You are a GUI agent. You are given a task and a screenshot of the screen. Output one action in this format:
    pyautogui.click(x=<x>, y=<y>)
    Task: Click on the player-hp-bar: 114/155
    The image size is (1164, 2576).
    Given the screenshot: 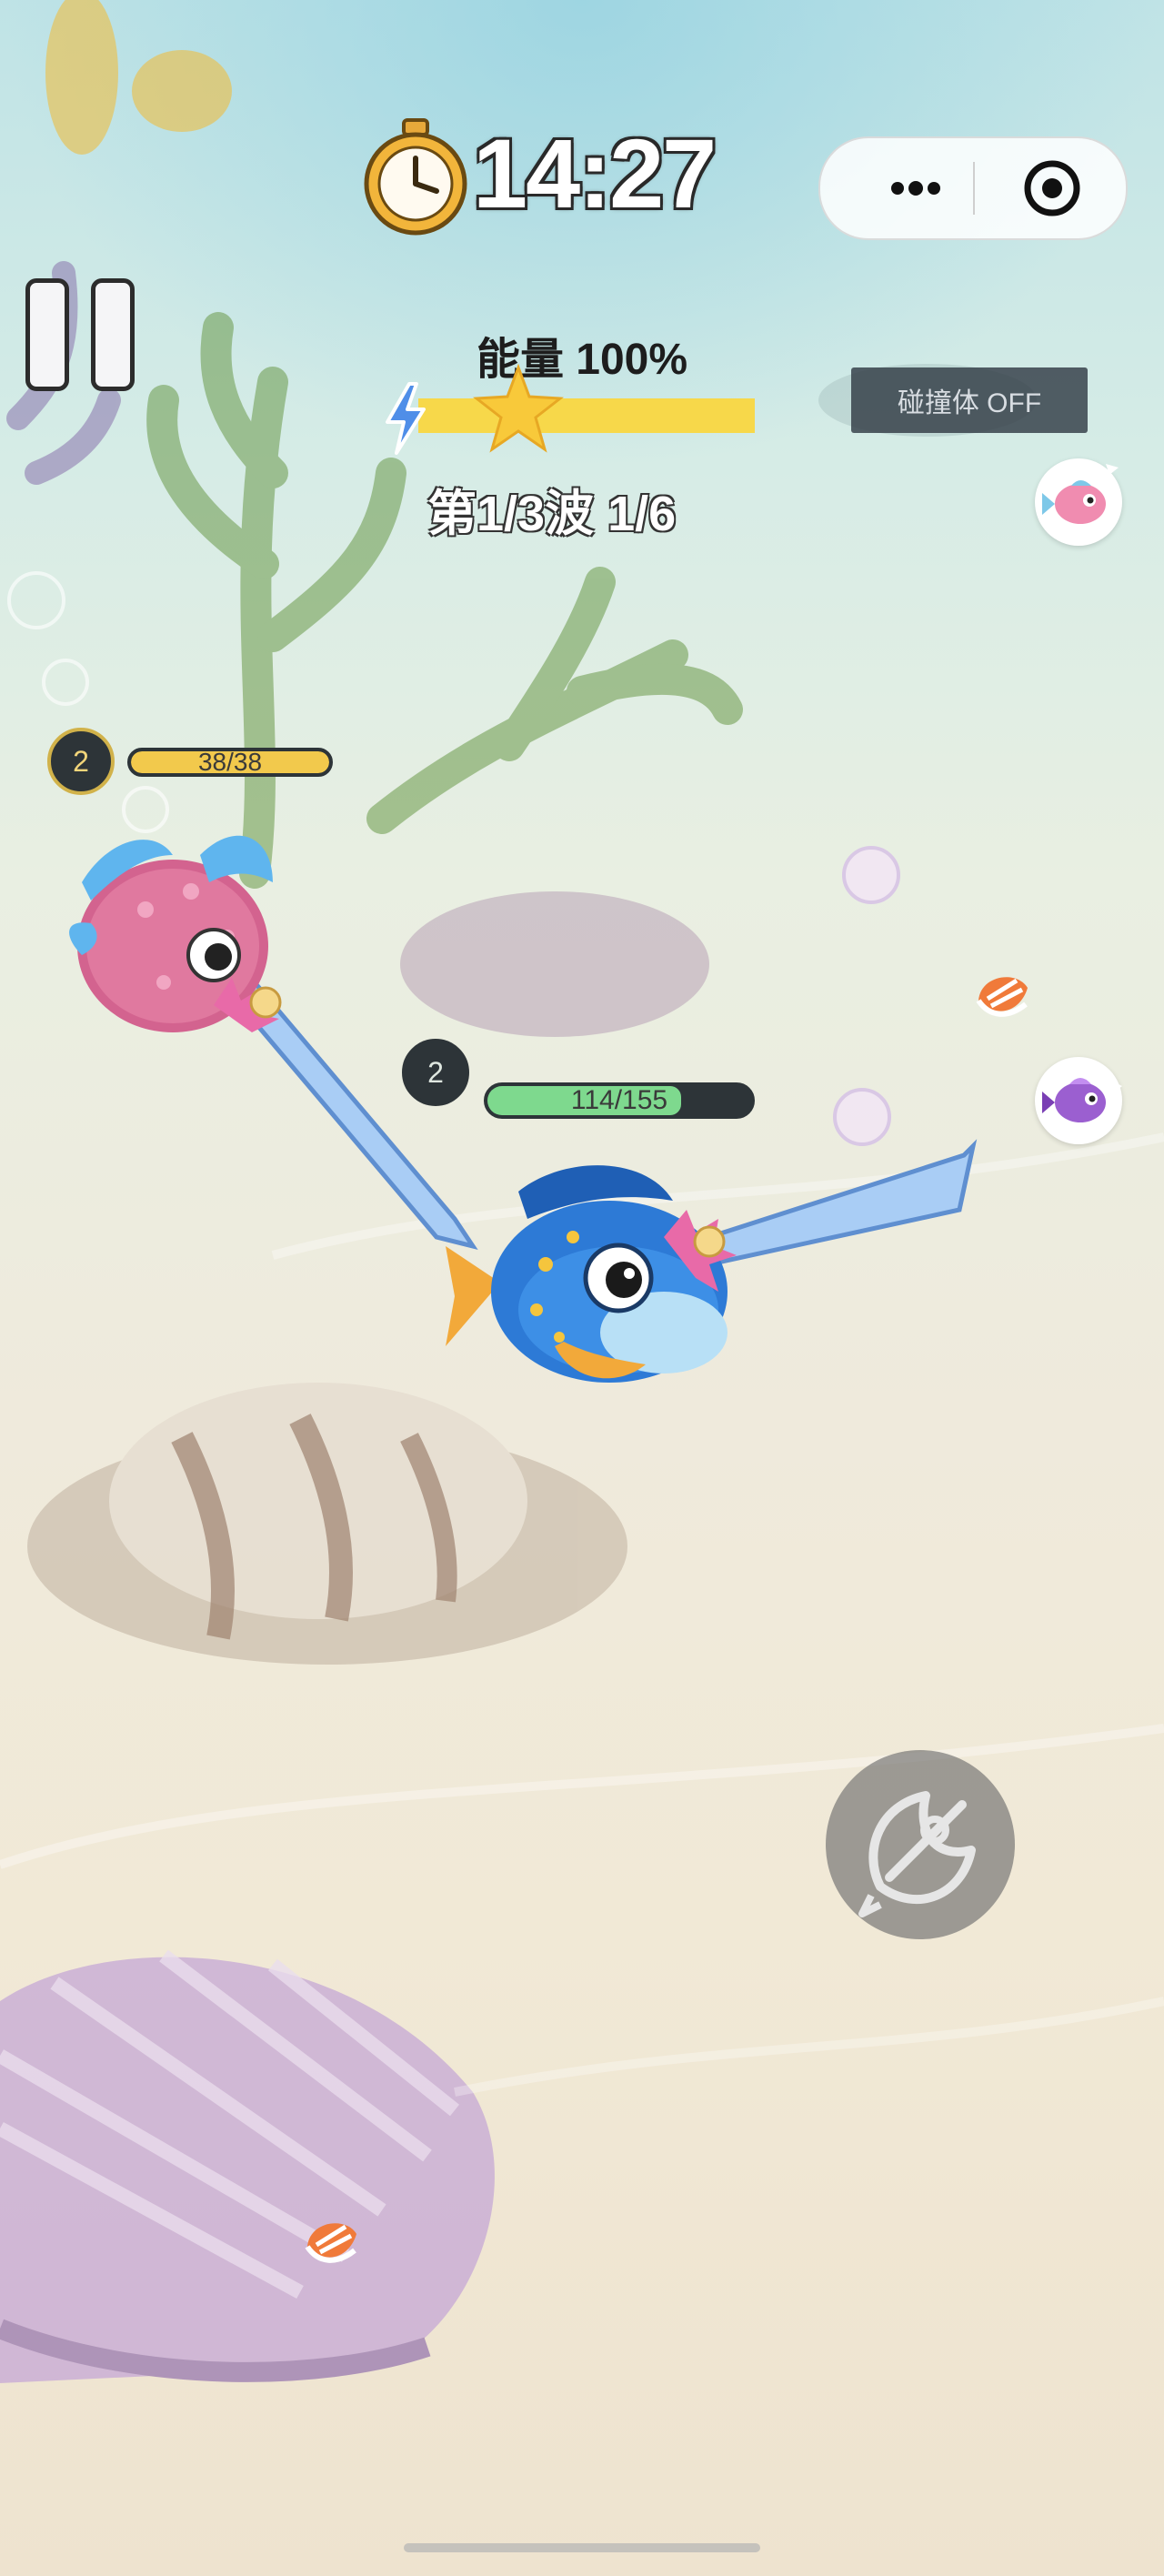 What is the action you would take?
    pyautogui.click(x=620, y=1100)
    